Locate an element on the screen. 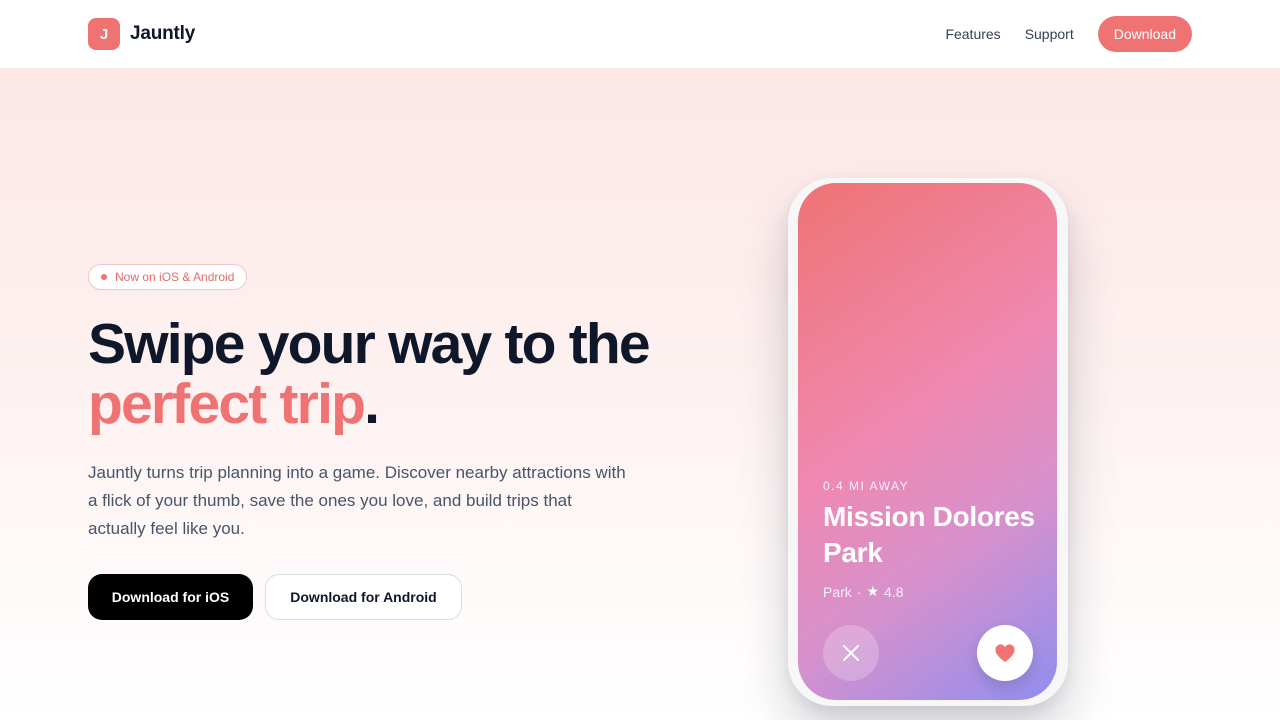 Image resolution: width=1280 pixels, height=720 pixels. nav-link-features: Features is located at coordinates (972, 34).